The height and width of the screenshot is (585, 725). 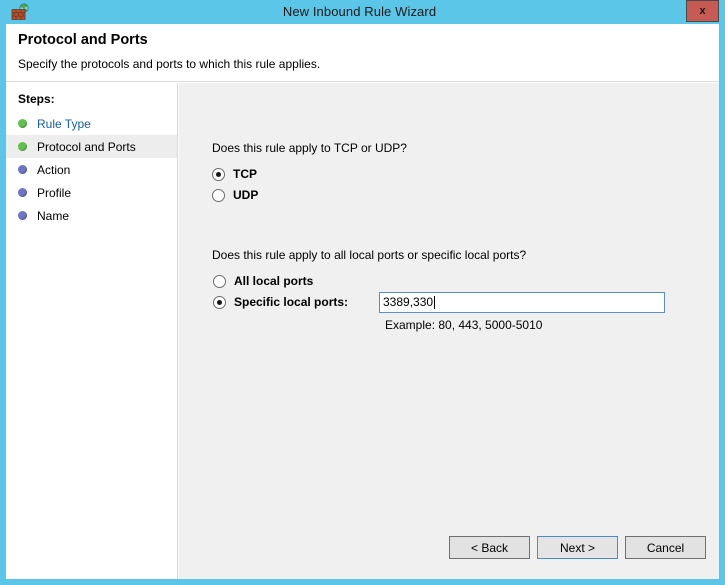 I want to click on sidebar-item-profile: Profile, so click(x=91, y=192).